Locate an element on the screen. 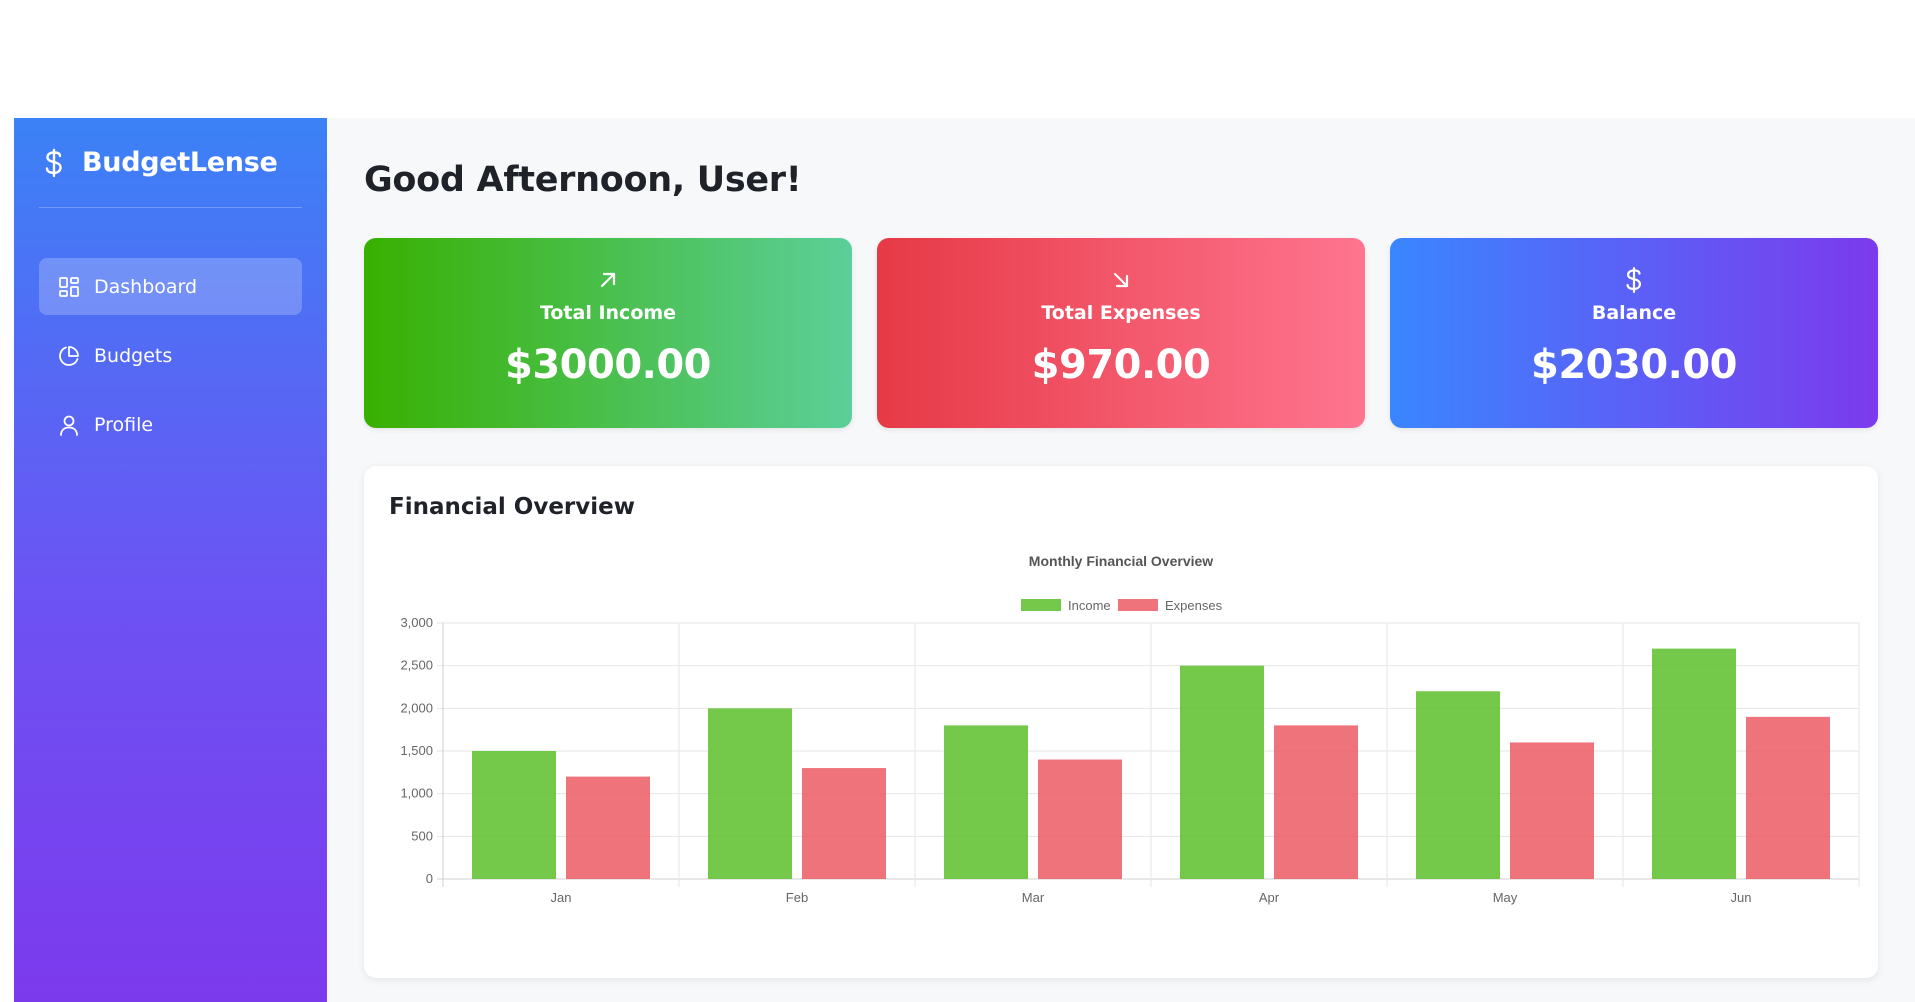  expenses-card: Total Expenses $970.00 is located at coordinates (1121, 333).